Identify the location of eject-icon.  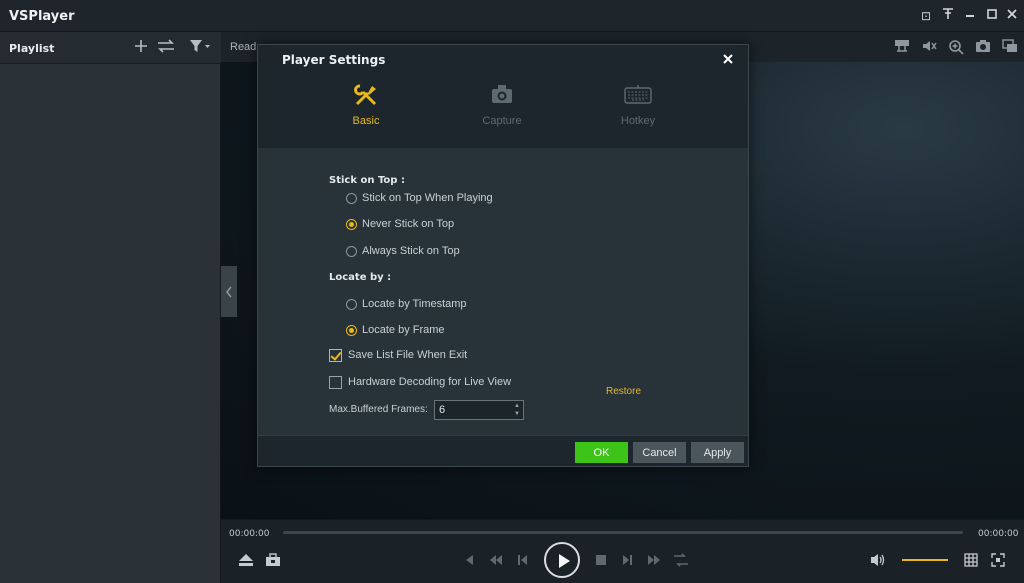
(246, 561).